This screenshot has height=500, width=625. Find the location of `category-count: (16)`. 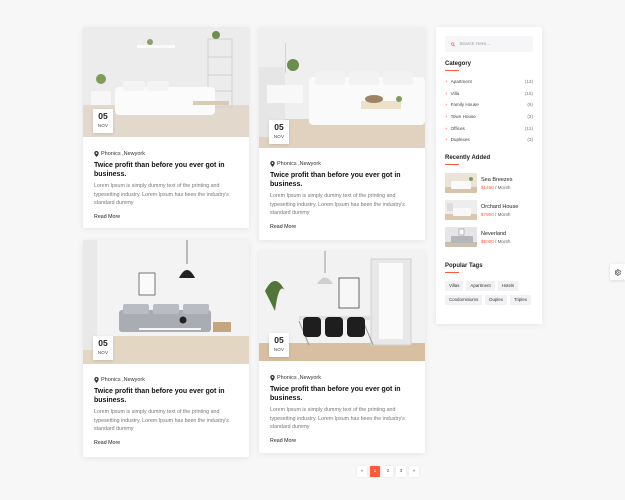

category-count: (16) is located at coordinates (528, 93).